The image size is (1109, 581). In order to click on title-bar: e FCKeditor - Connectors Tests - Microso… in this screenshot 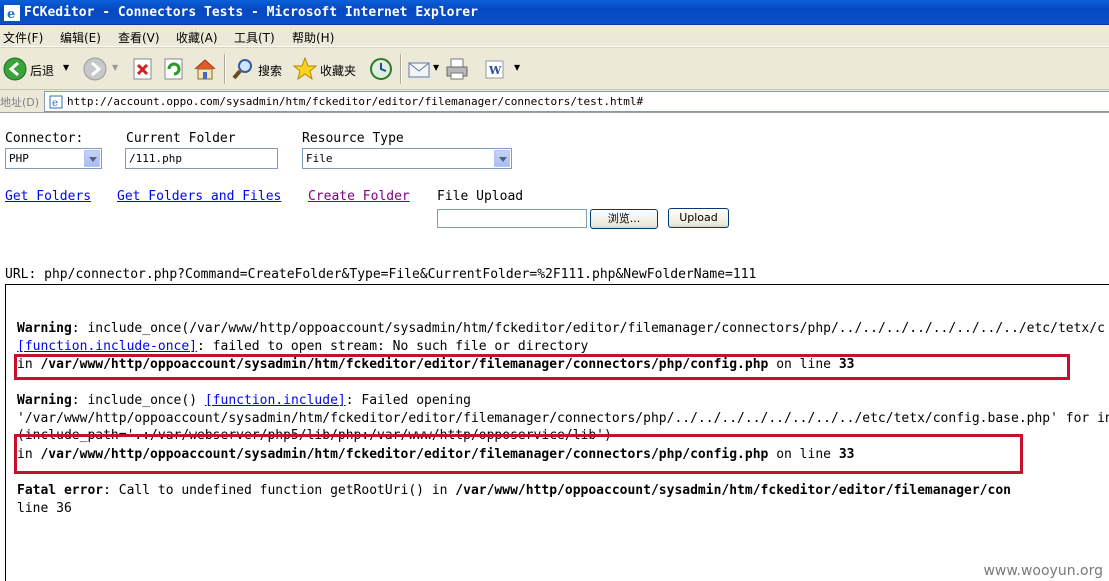, I will do `click(554, 12)`.